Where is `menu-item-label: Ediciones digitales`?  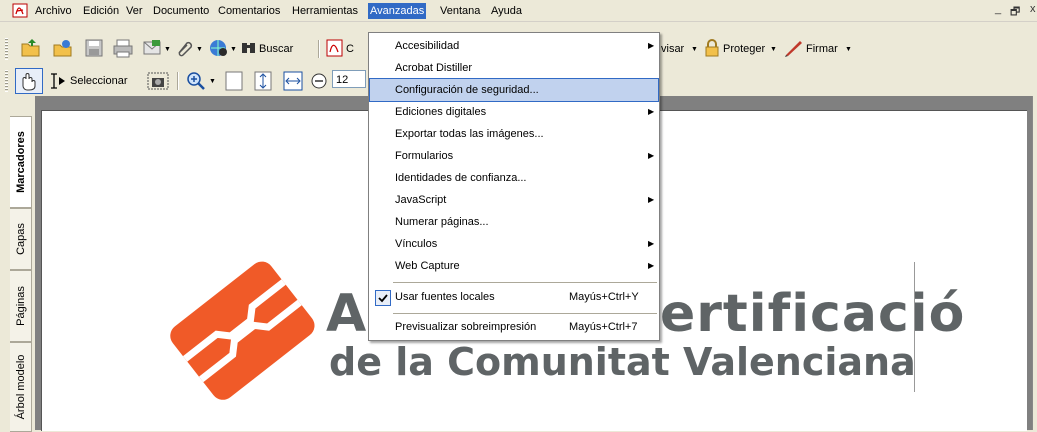
menu-item-label: Ediciones digitales is located at coordinates (441, 112).